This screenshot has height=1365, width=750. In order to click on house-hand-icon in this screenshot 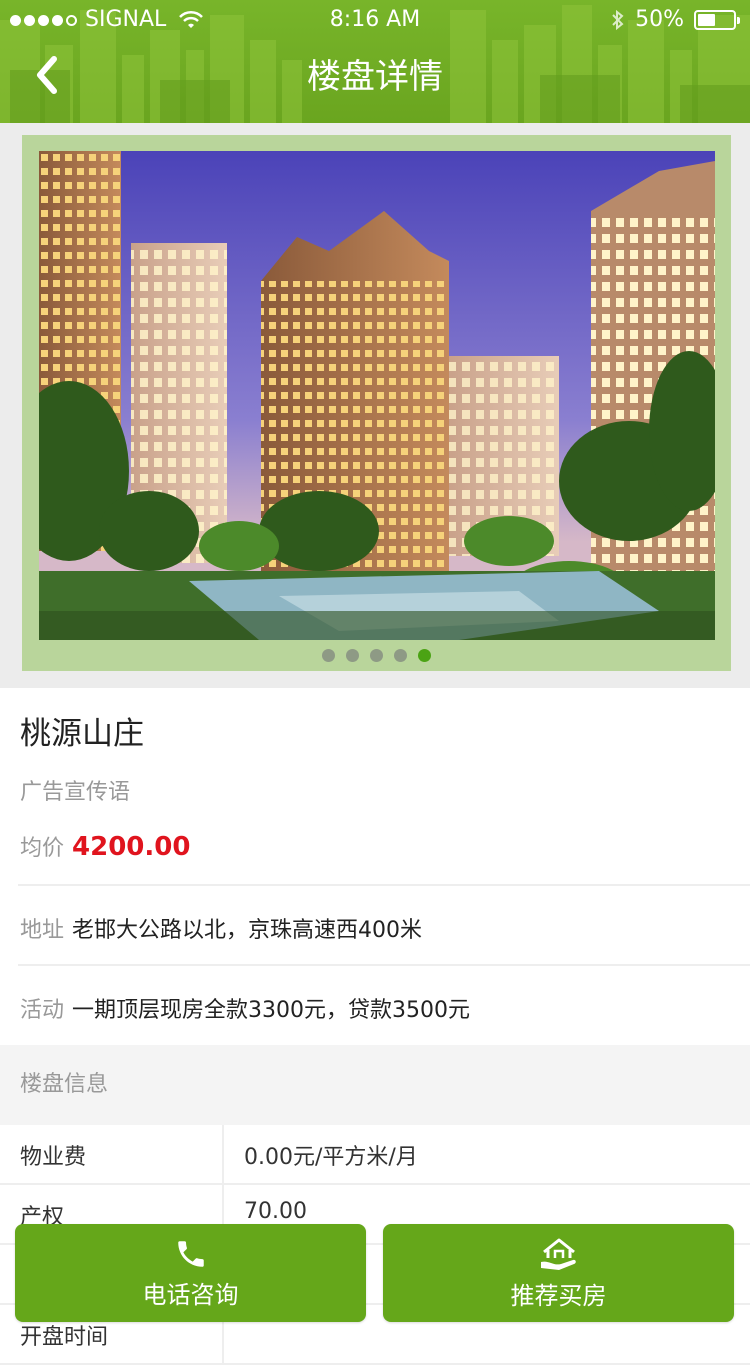, I will do `click(558, 1254)`.